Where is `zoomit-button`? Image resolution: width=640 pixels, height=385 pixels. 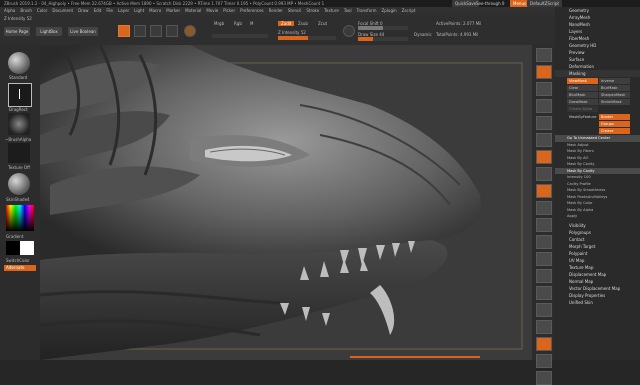 zoomit-button is located at coordinates (543, 259).